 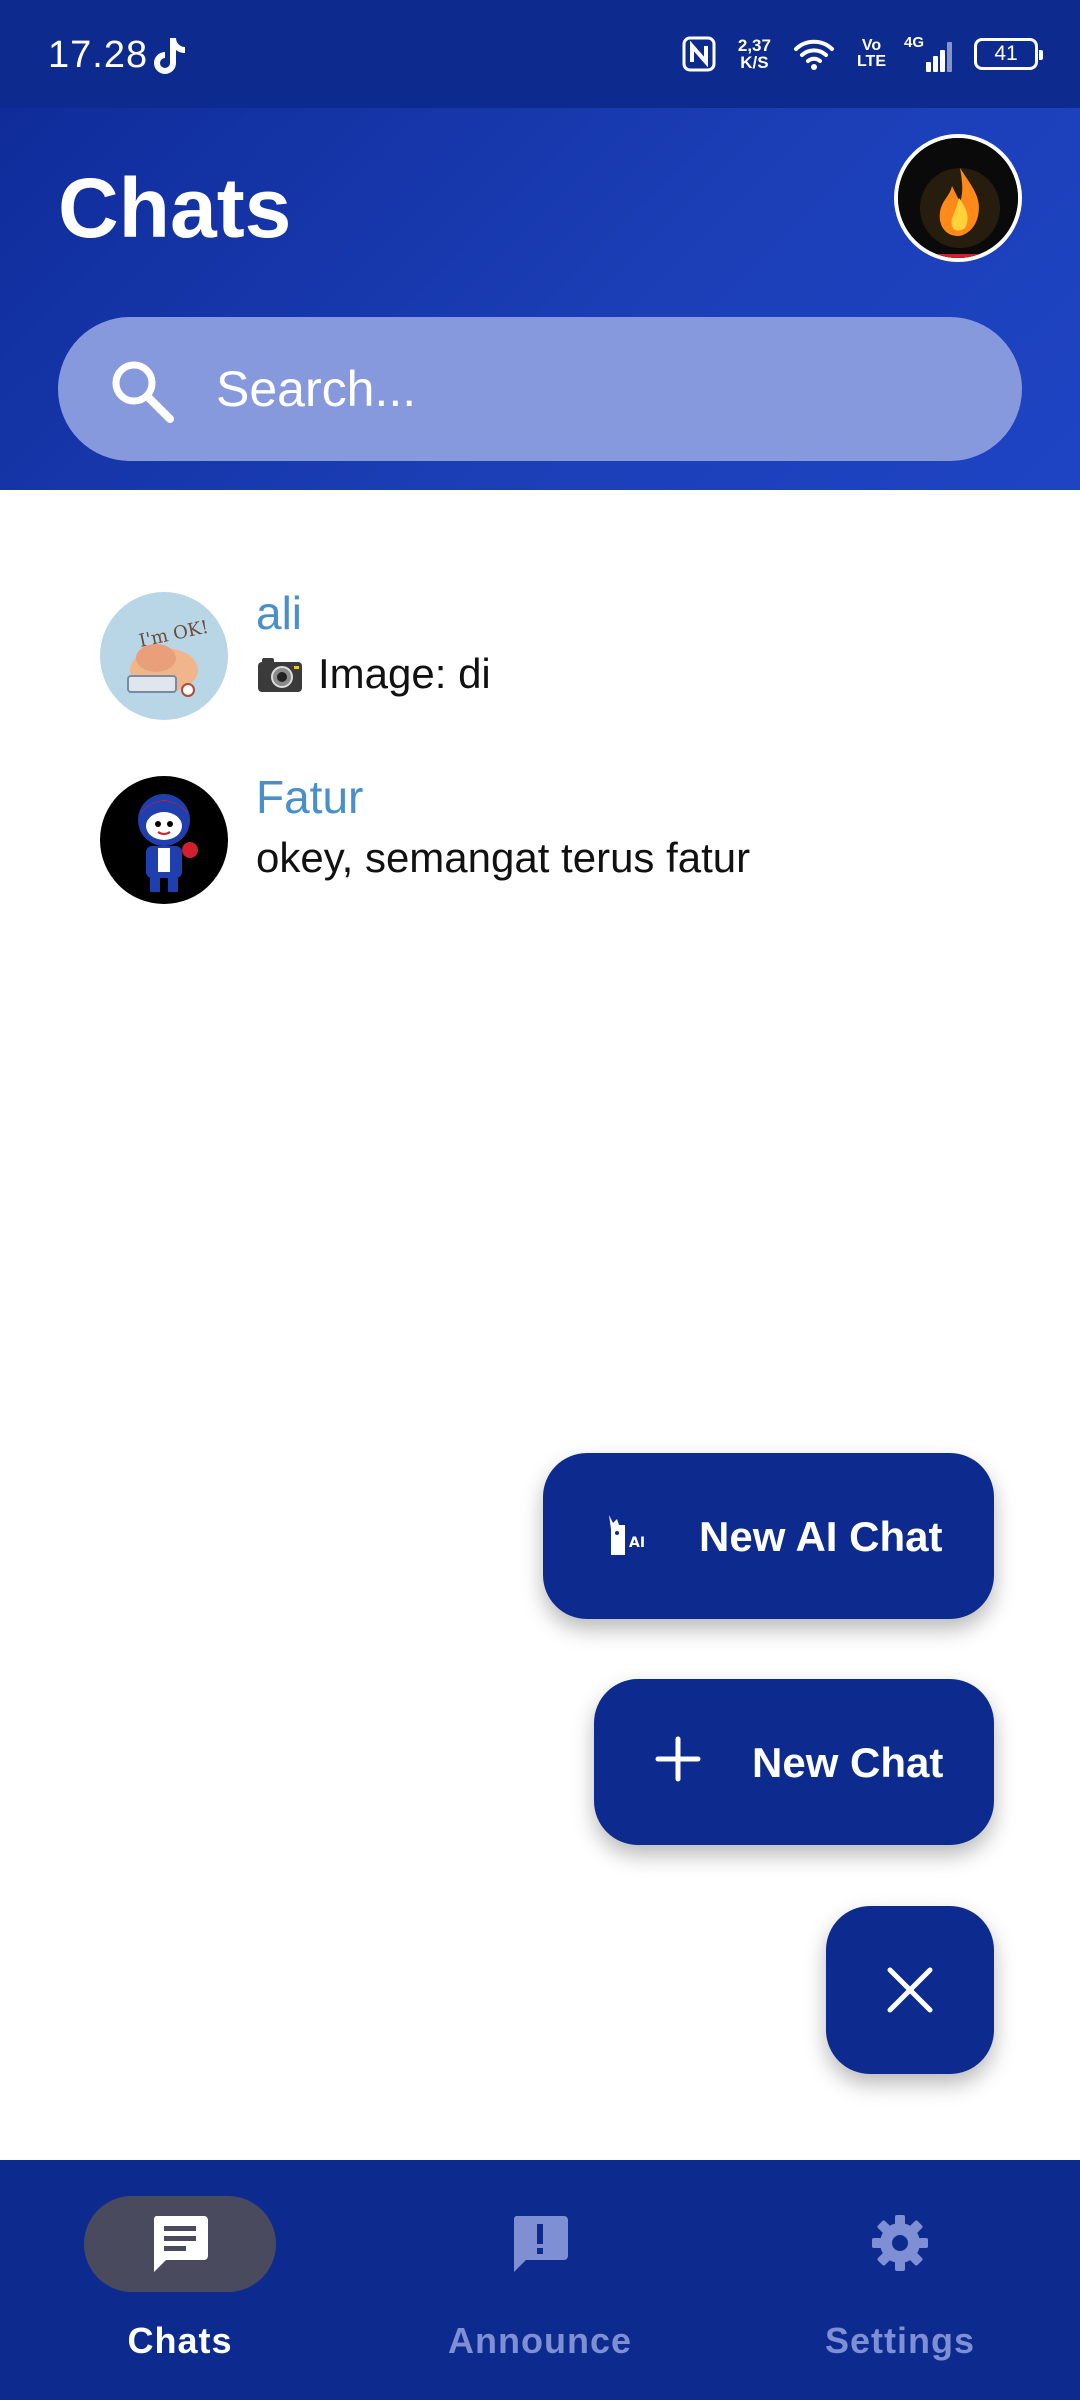 What do you see at coordinates (596, 389) in the screenshot?
I see `search-input` at bounding box center [596, 389].